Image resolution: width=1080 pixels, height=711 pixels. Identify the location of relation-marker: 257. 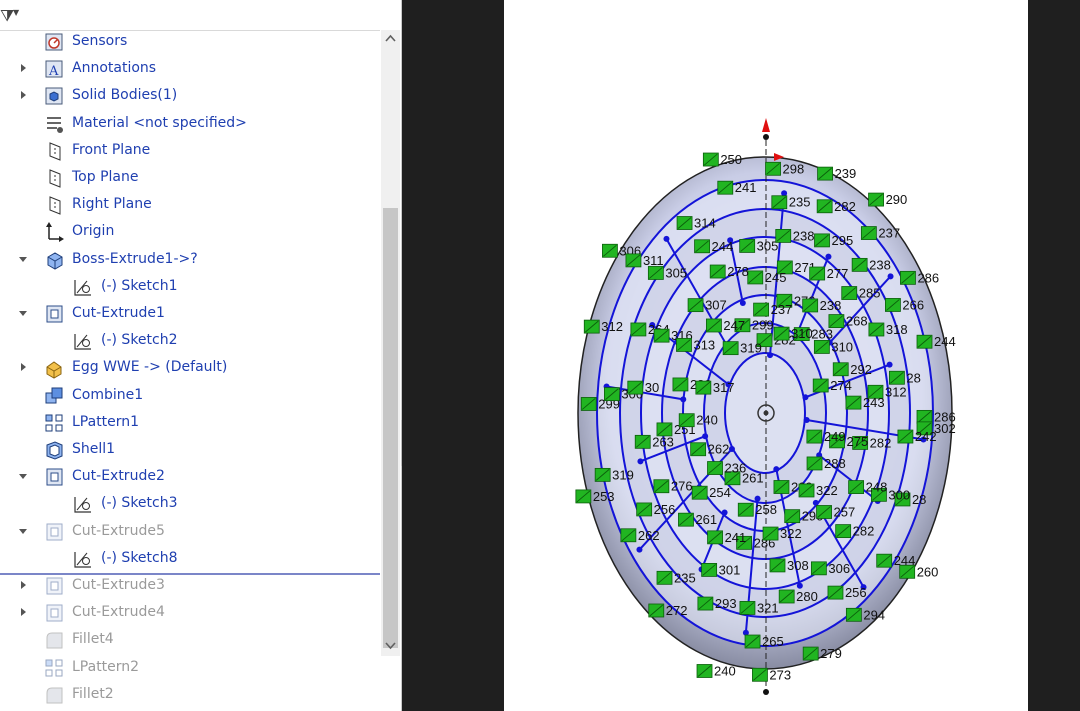
(836, 511).